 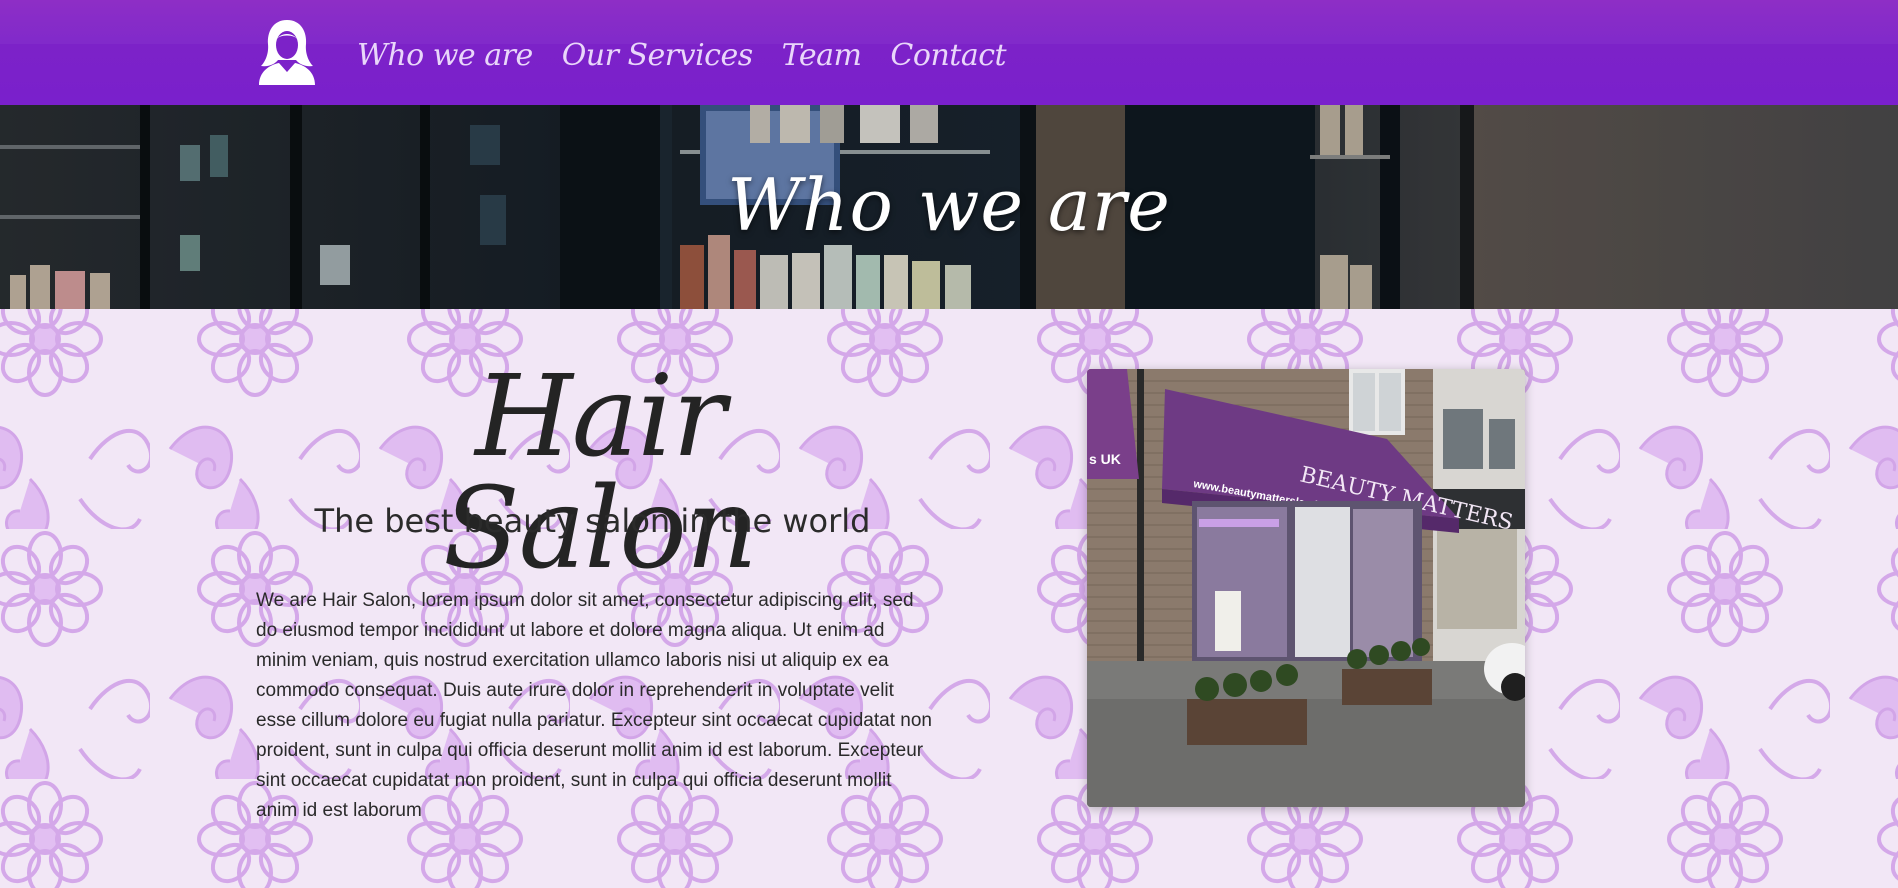 I want to click on brand-title: Hair Salon, so click(x=600, y=473).